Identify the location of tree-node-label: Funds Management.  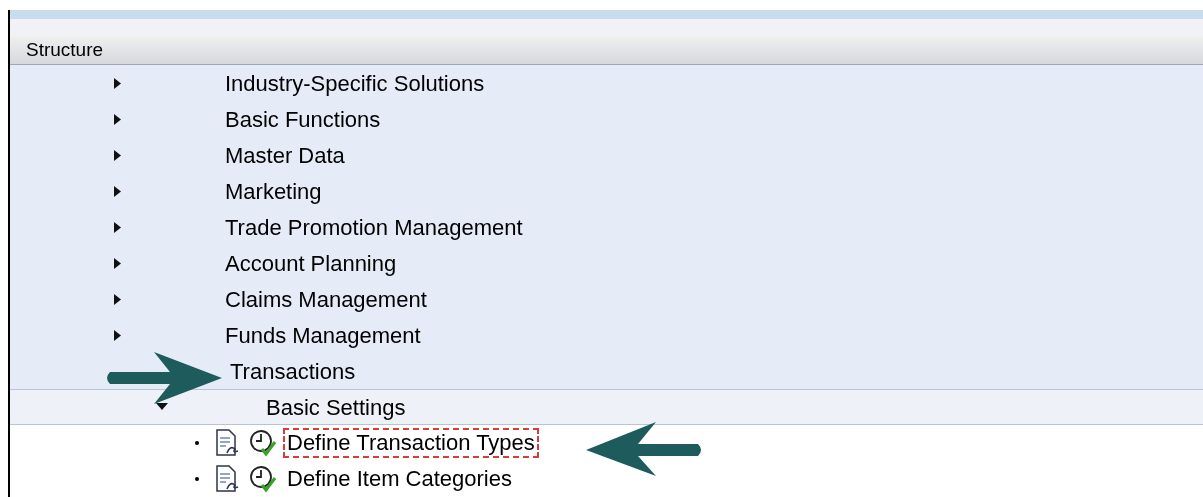
(323, 335).